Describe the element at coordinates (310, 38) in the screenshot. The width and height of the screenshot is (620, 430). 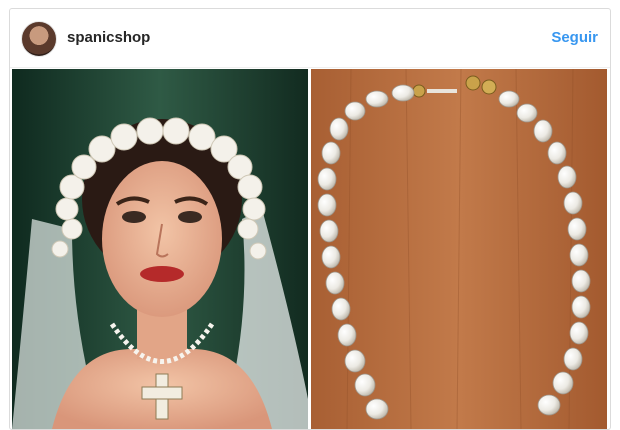
I see `post-header: spanicshop Seguir` at that location.